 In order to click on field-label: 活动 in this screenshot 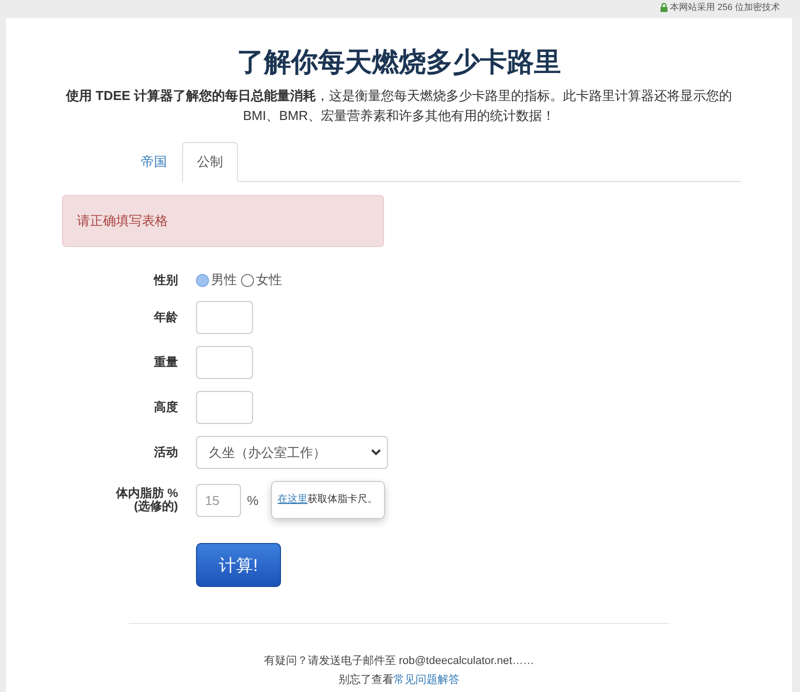, I will do `click(165, 452)`.